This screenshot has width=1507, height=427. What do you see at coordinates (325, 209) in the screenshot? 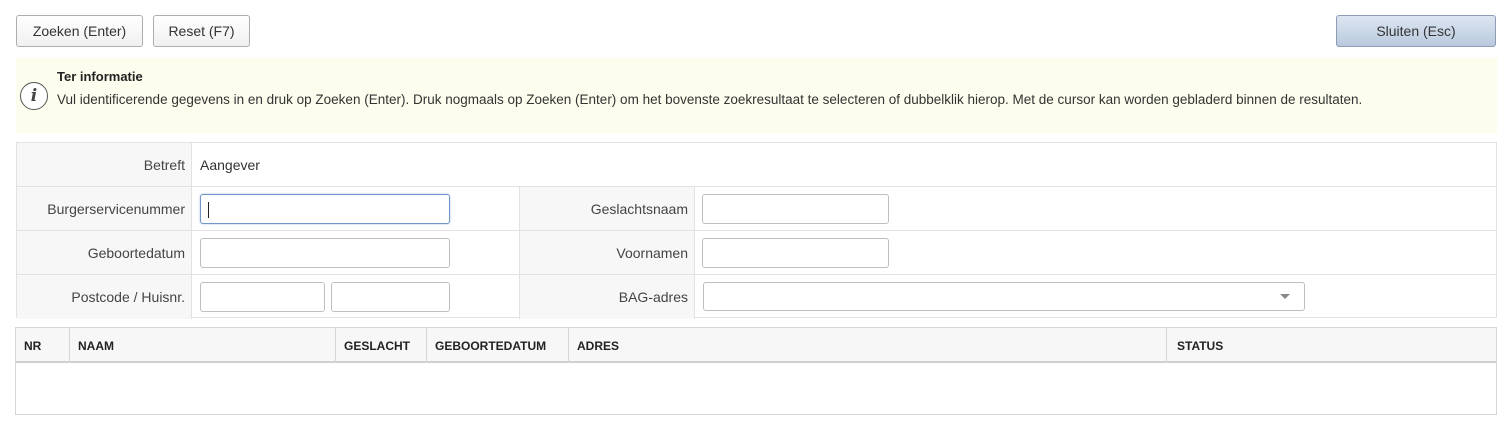
I see `bsn-input` at bounding box center [325, 209].